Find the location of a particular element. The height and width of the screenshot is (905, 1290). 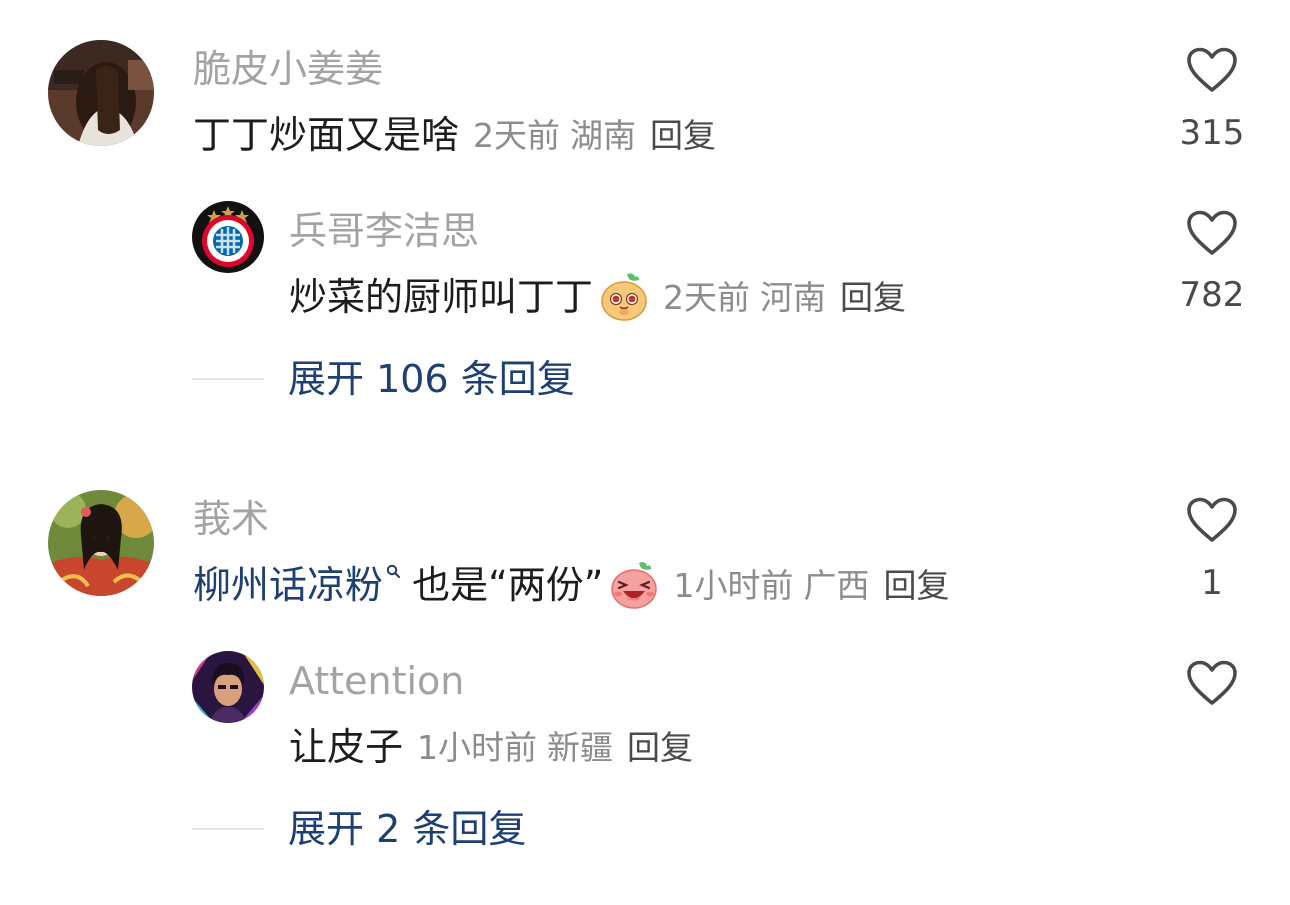

comment-body-line: 柳州话凉粉 也是“两份” 1小时前 广西 回复 is located at coordinates (571, 585).